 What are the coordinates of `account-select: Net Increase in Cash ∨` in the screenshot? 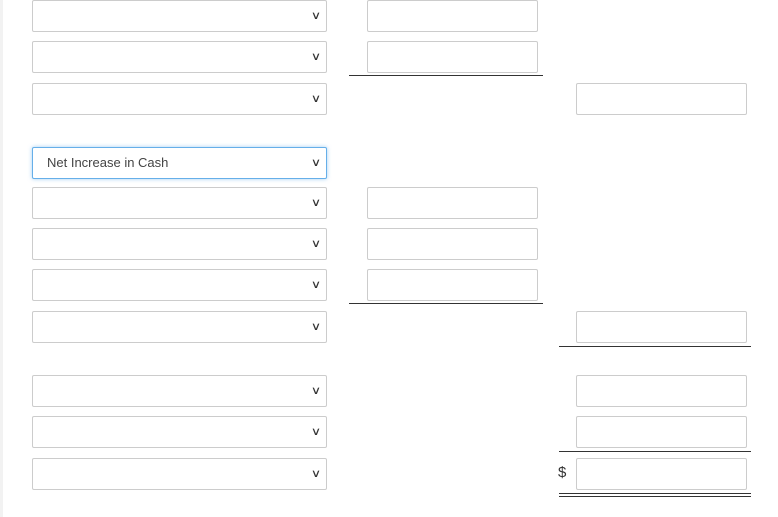 It's located at (179, 163).